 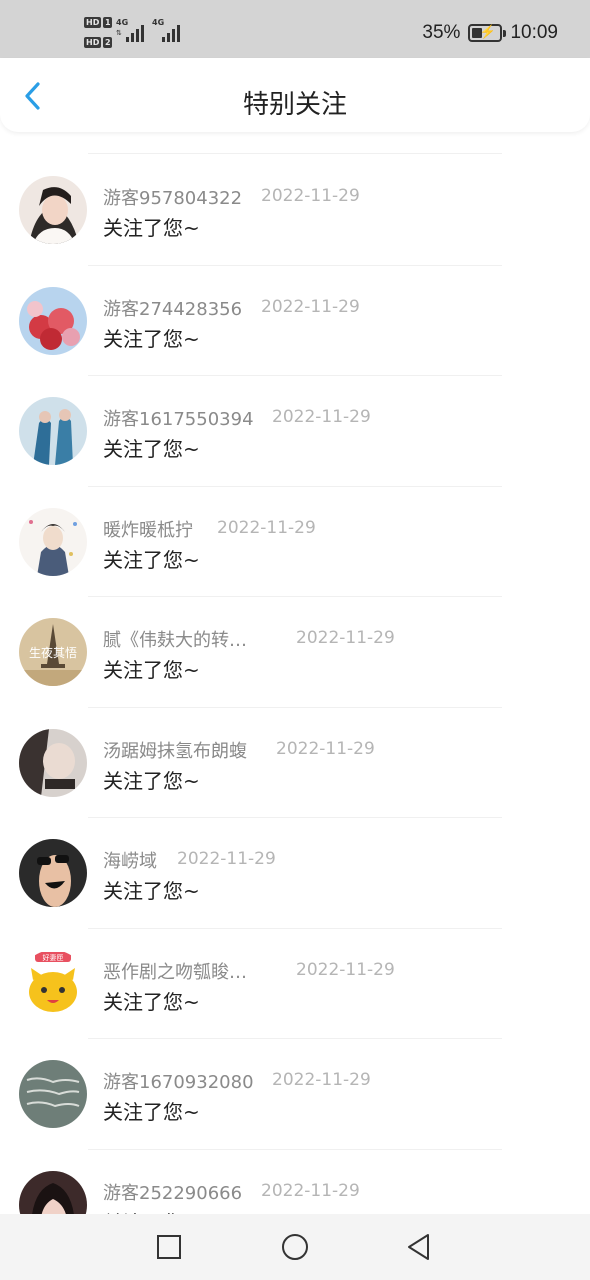 I want to click on hd-badge-2: HD, so click(x=93, y=42).